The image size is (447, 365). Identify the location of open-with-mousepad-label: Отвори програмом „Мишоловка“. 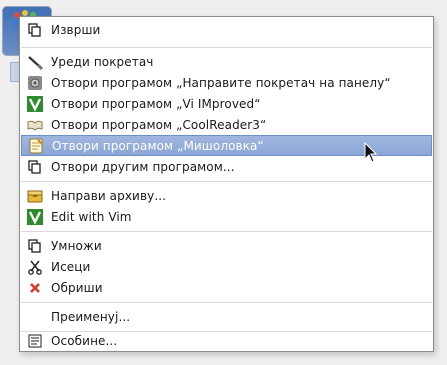
(158, 145).